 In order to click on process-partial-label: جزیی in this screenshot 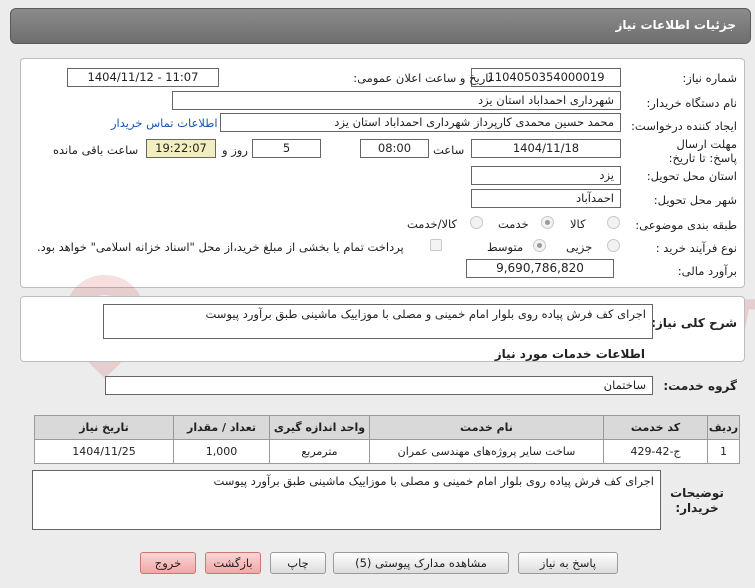, I will do `click(579, 247)`.